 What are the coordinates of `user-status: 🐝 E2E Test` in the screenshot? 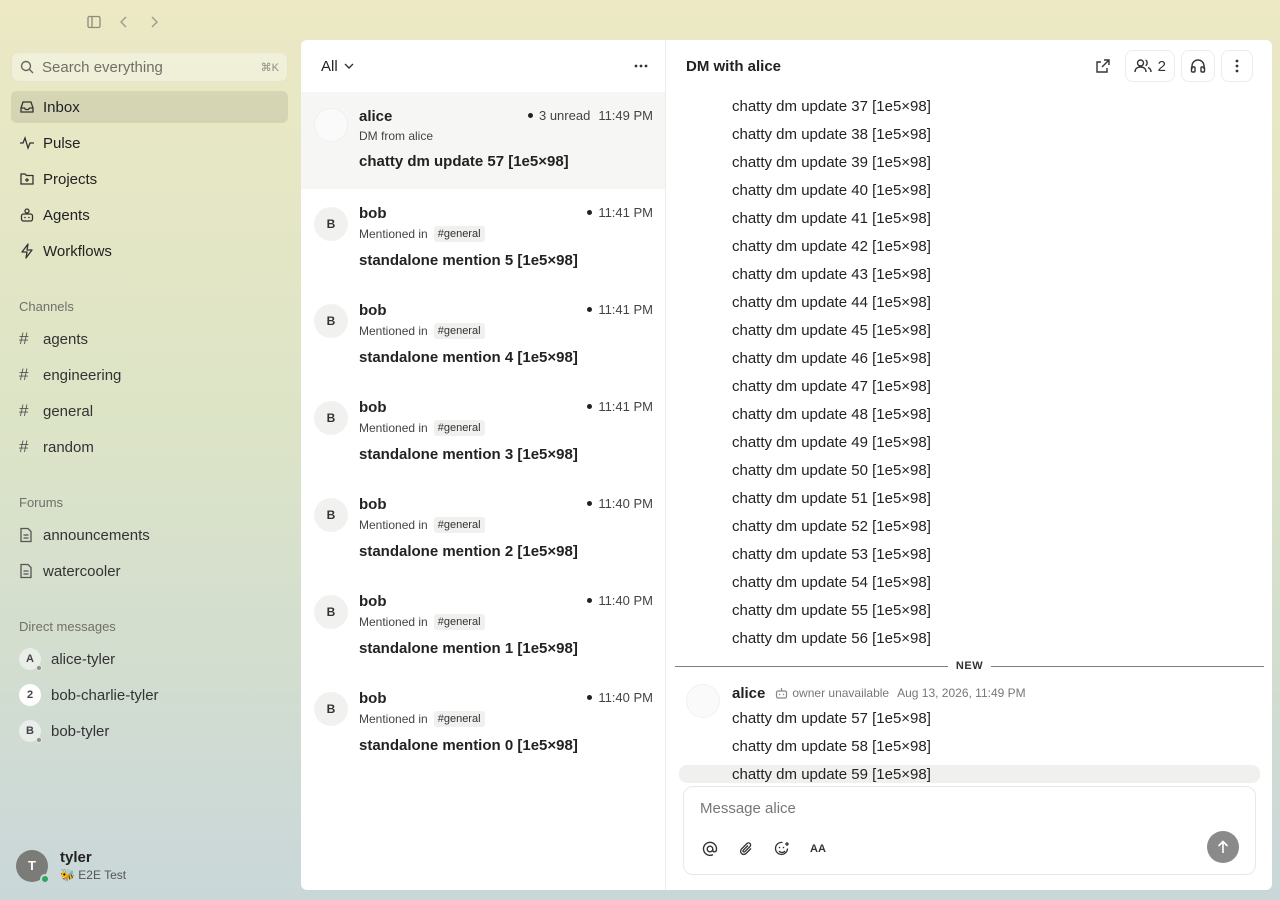 It's located at (93, 875).